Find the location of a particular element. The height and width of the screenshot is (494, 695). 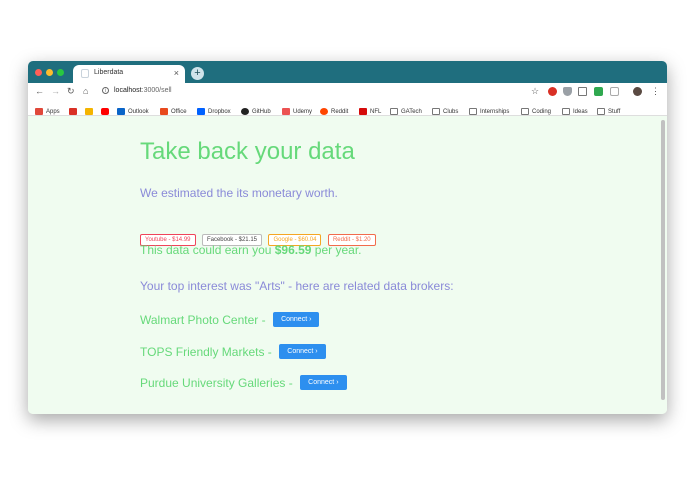

menu-icon: ⋮ is located at coordinates (655, 91).